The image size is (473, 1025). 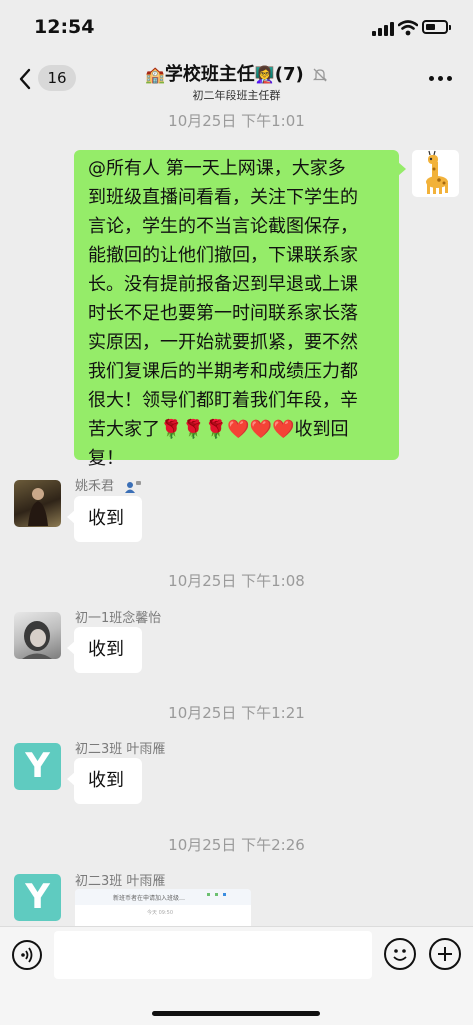 What do you see at coordinates (236, 713) in the screenshot?
I see `message-timestamp: 10月25日 下午1:21` at bounding box center [236, 713].